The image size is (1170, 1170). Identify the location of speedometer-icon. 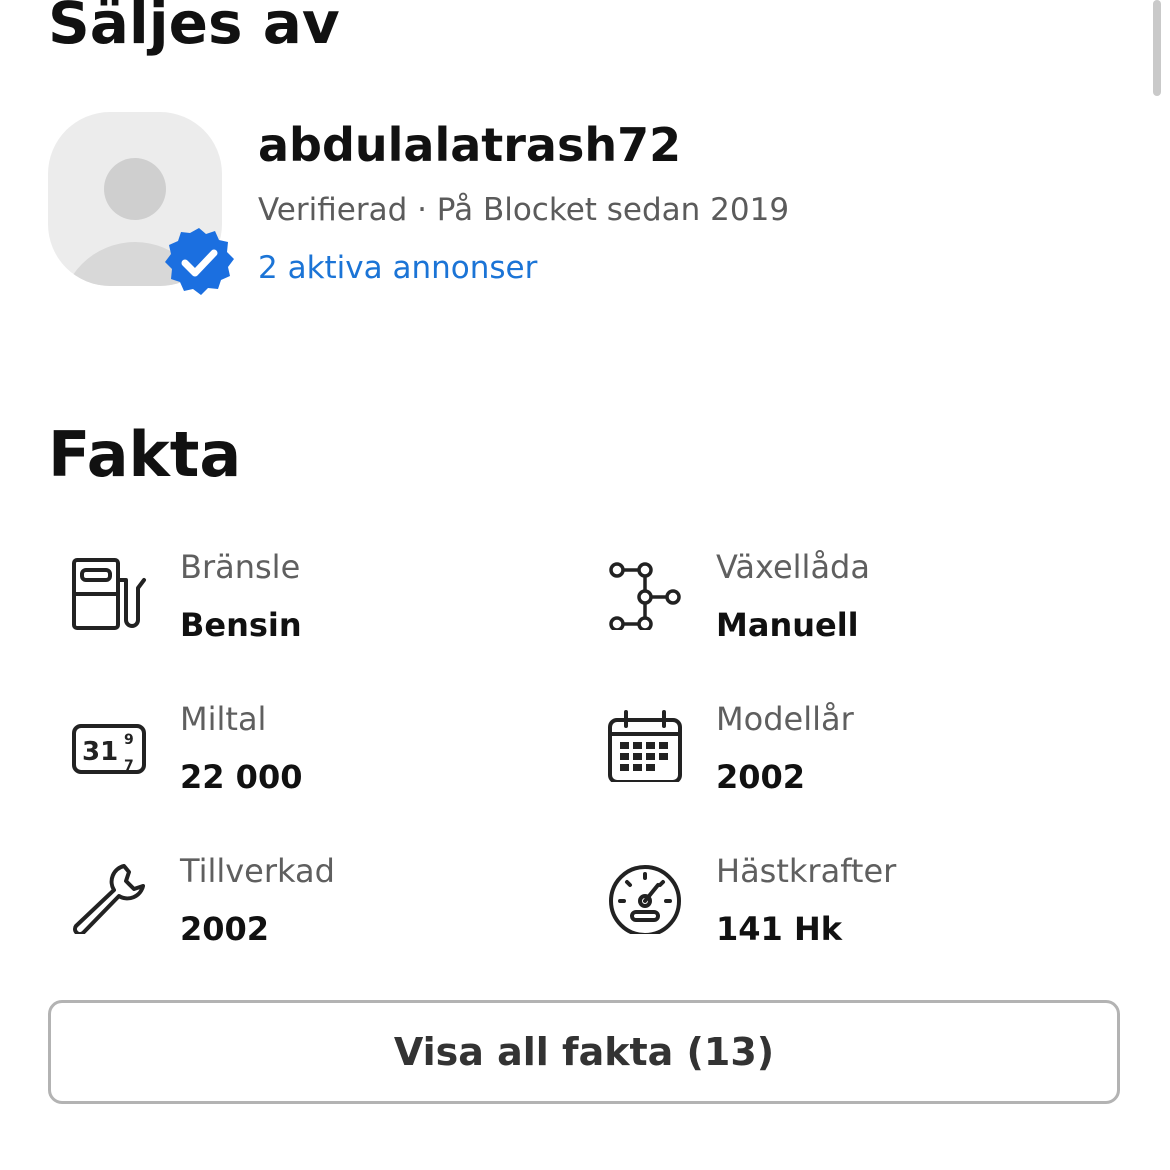
(645, 899).